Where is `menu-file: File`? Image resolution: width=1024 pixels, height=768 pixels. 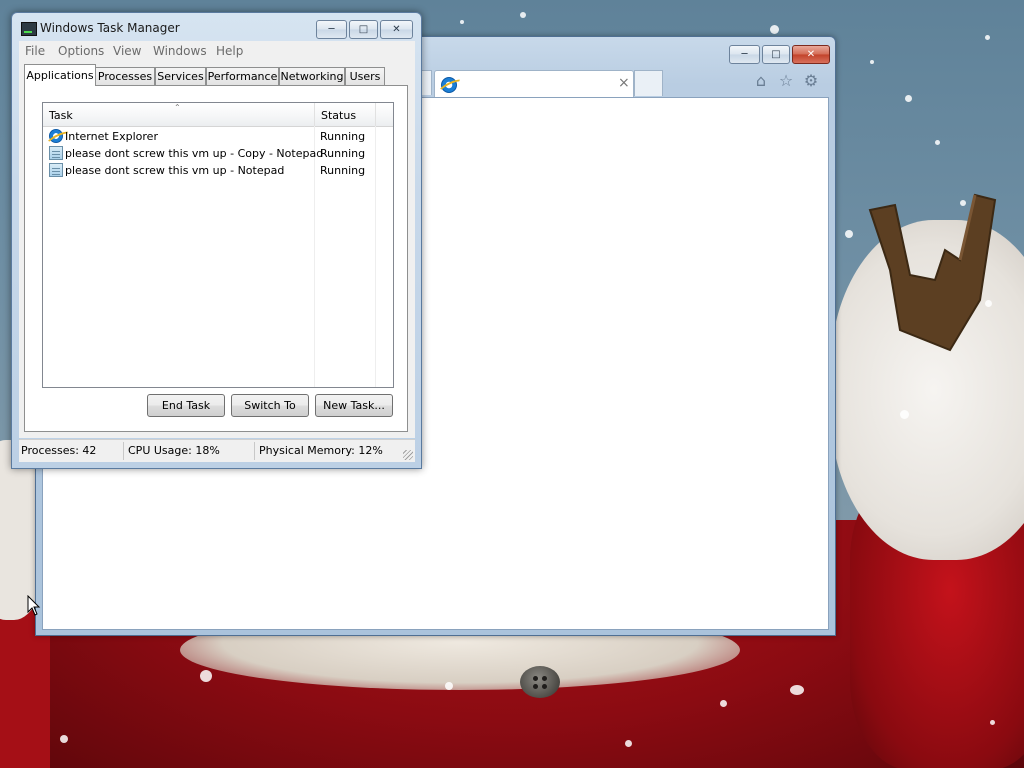
menu-file: File is located at coordinates (35, 51).